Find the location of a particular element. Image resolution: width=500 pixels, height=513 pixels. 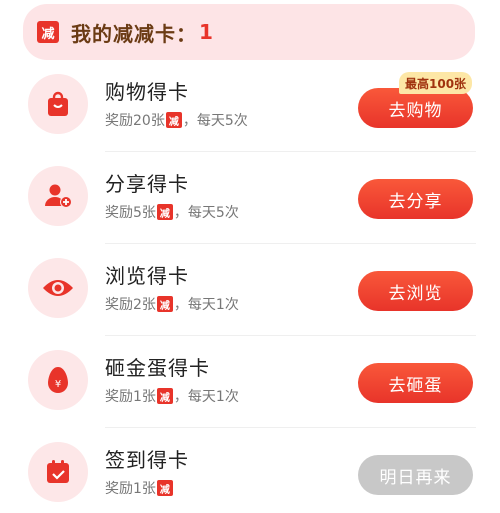

task-title: 签到得卡 is located at coordinates (147, 460).